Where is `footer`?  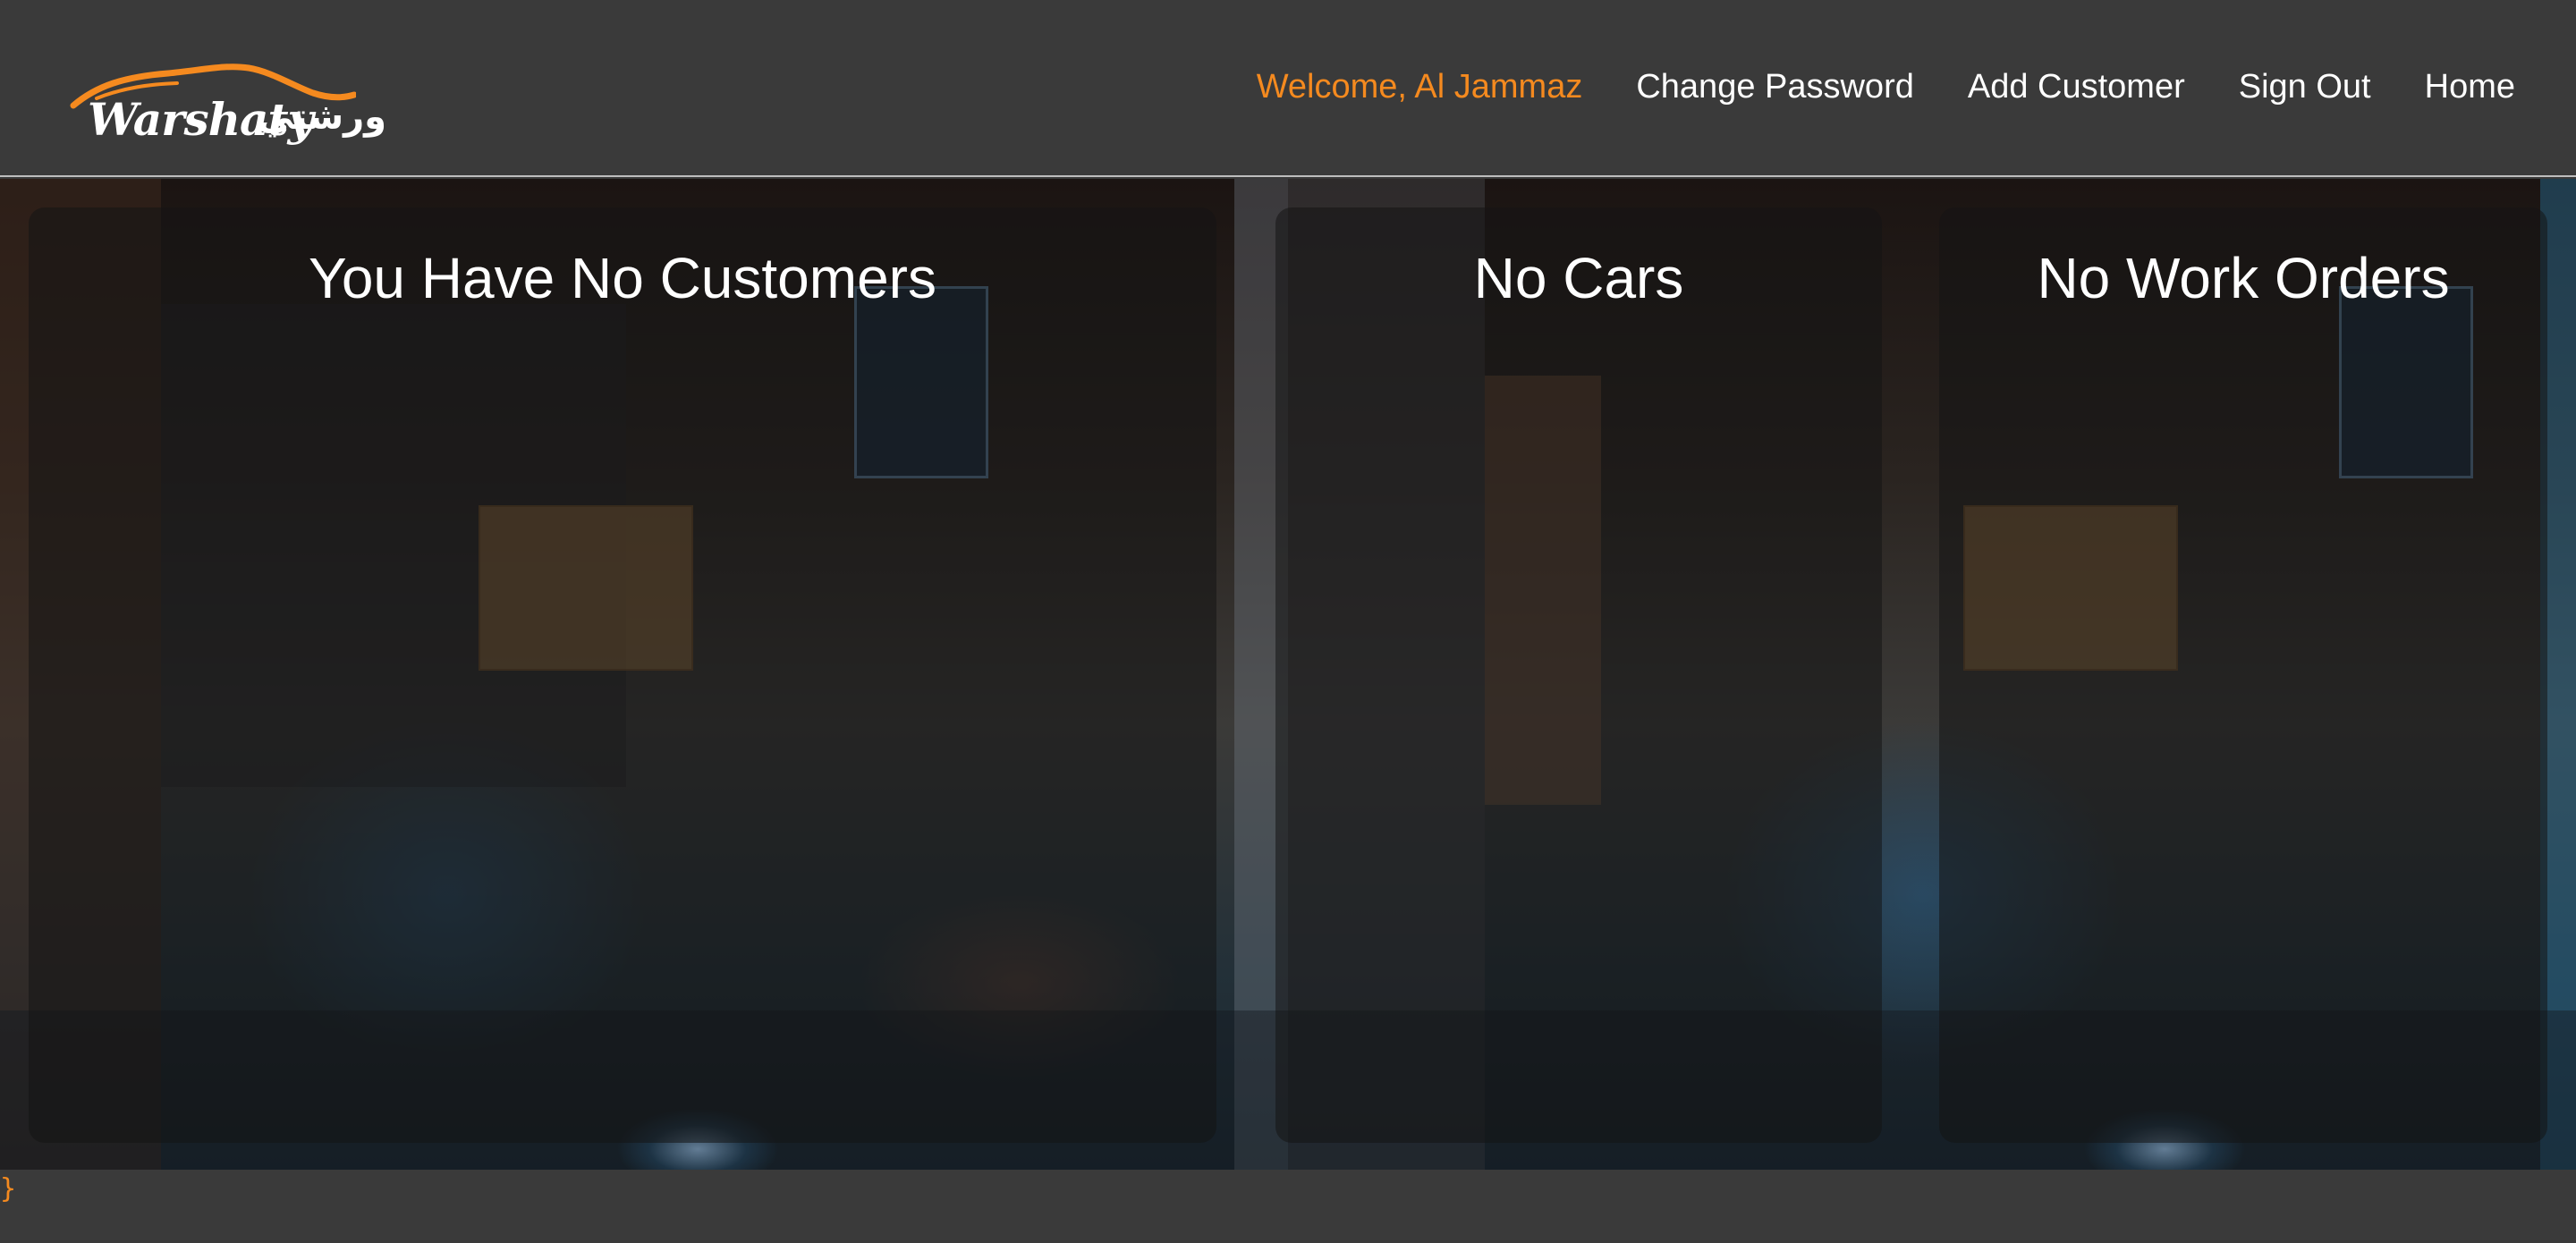 footer is located at coordinates (1288, 1206).